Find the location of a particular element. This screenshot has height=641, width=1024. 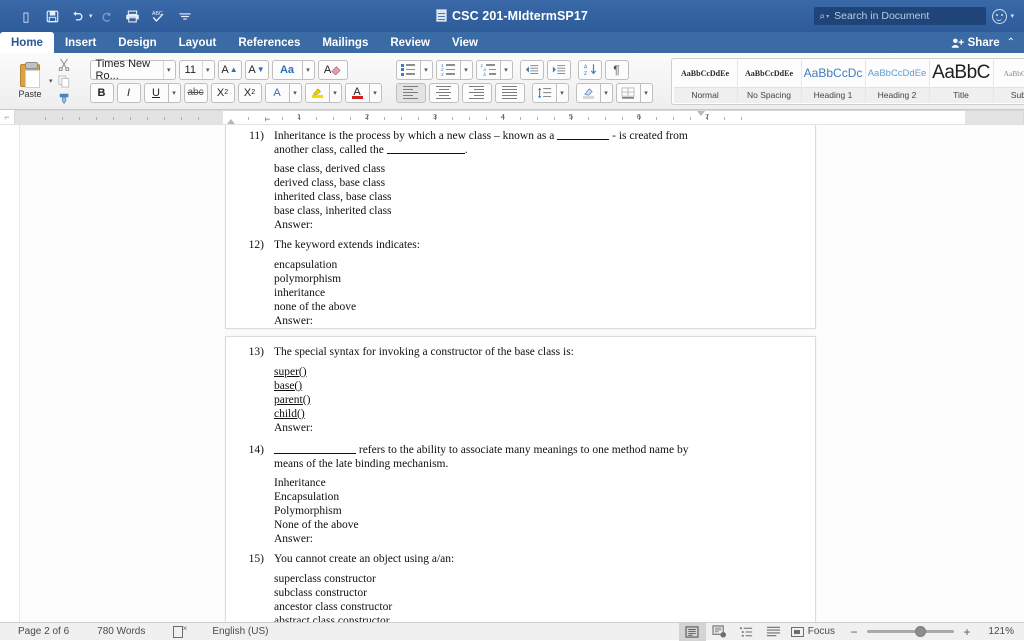

style-normal: AaBbCcDdEe Normal is located at coordinates (706, 81).